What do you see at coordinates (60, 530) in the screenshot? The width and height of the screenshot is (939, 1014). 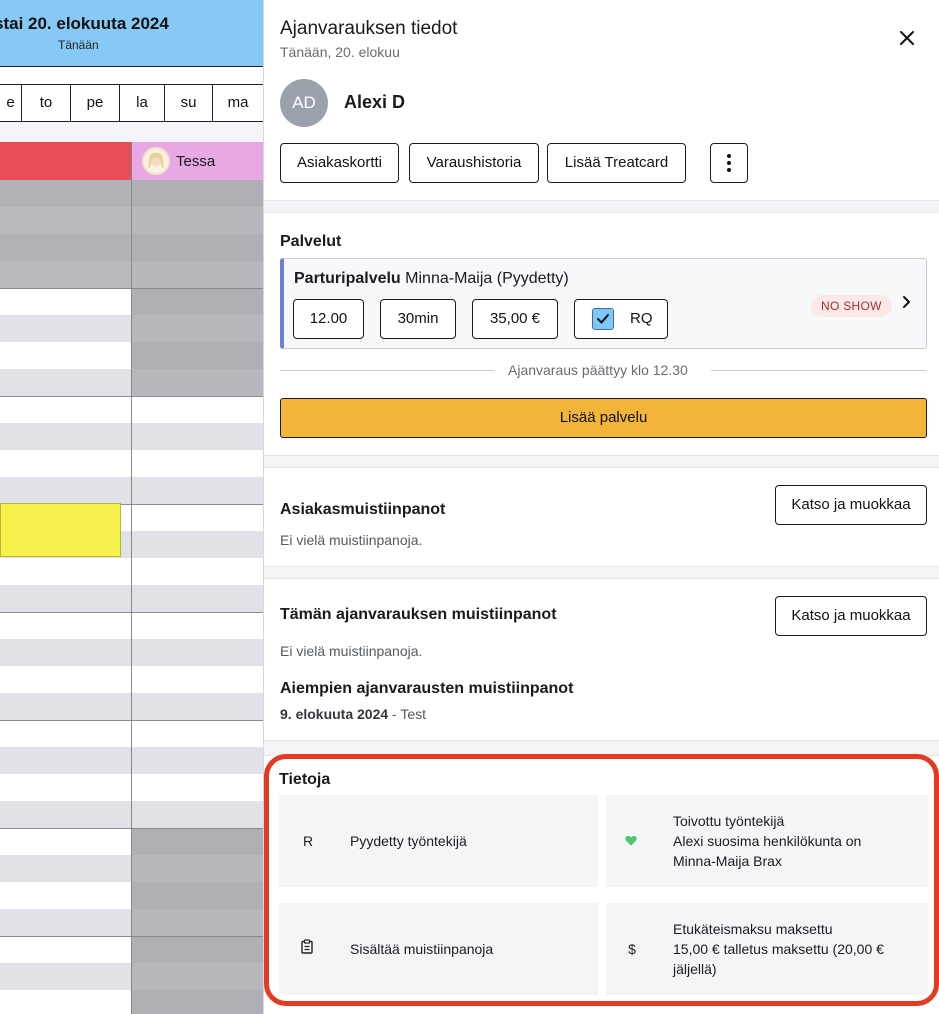 I see `appointment-block` at bounding box center [60, 530].